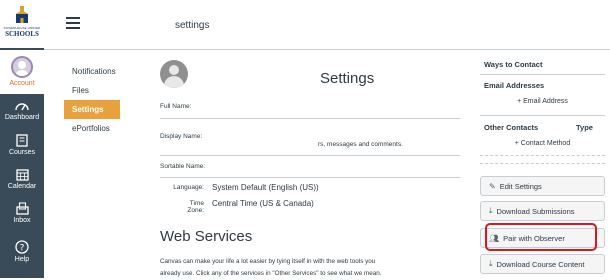 This screenshot has width=610, height=280. I want to click on add-contact-method-link: + Contact Method, so click(542, 143).